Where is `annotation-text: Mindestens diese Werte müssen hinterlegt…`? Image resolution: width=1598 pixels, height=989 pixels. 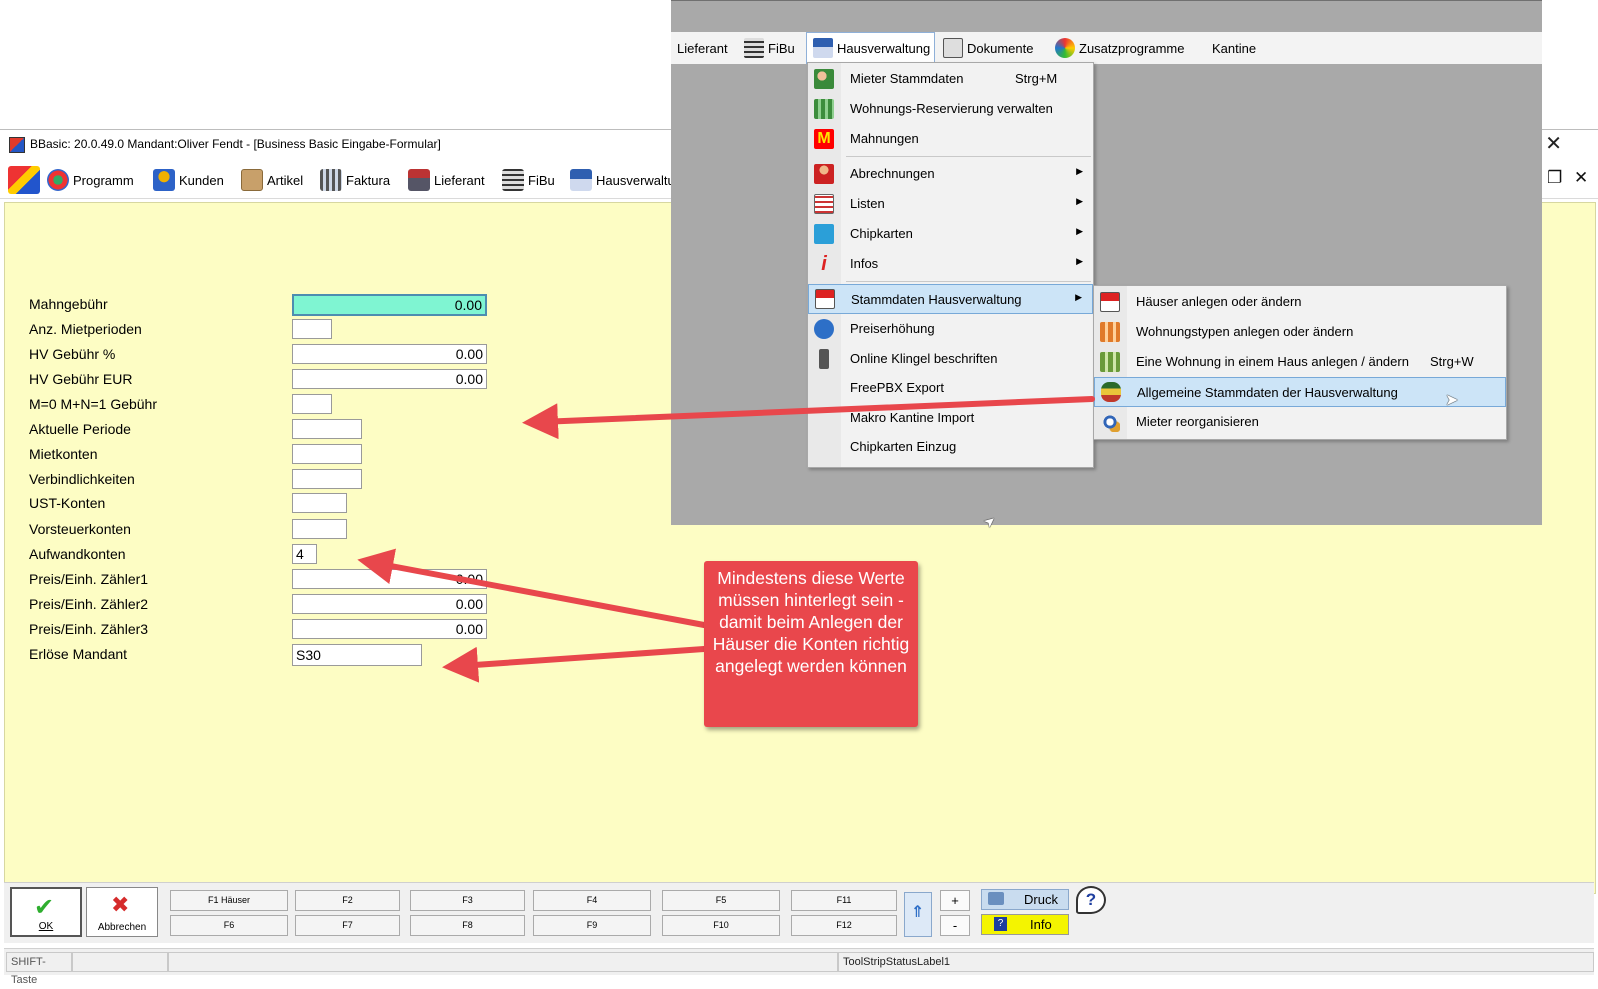
annotation-text: Mindestens diese Werte müssen hinterlegt… is located at coordinates (811, 622).